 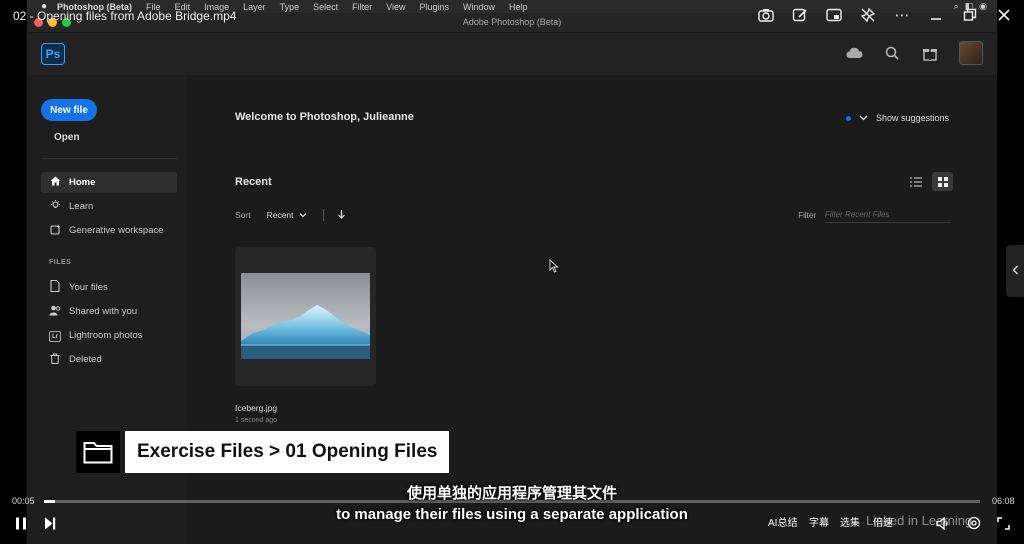 What do you see at coordinates (341, 215) in the screenshot?
I see `sort-direction-icon` at bounding box center [341, 215].